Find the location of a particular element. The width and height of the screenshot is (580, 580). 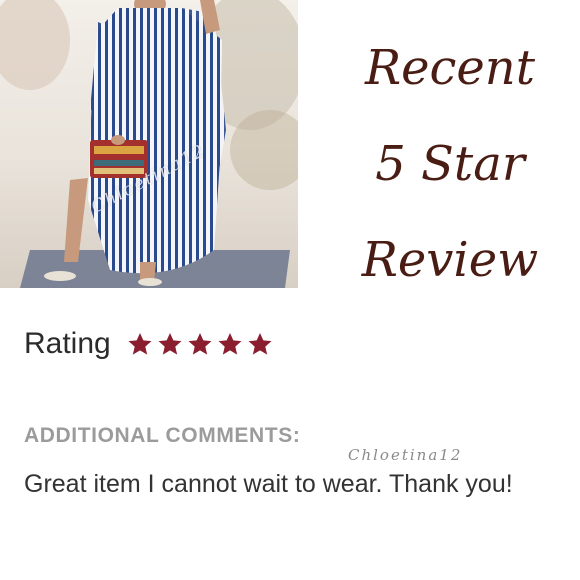

rating-label: Rating is located at coordinates (67, 343).